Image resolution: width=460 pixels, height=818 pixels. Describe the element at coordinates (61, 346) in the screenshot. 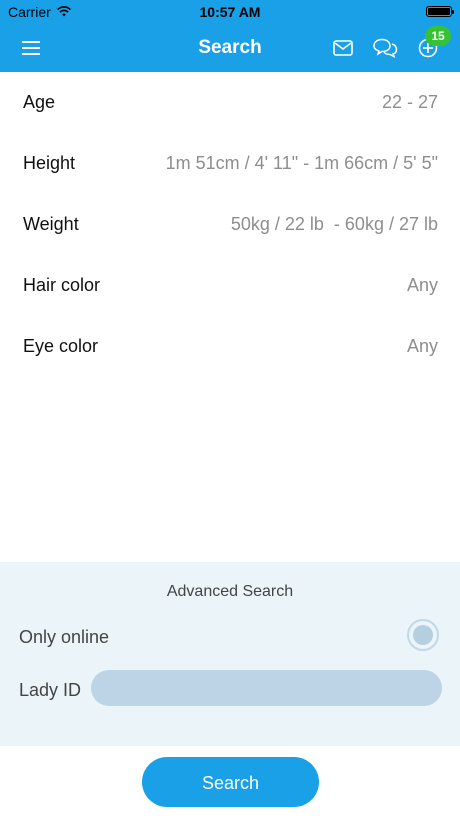

I see `filter-label-eye-color: Eye color` at that location.